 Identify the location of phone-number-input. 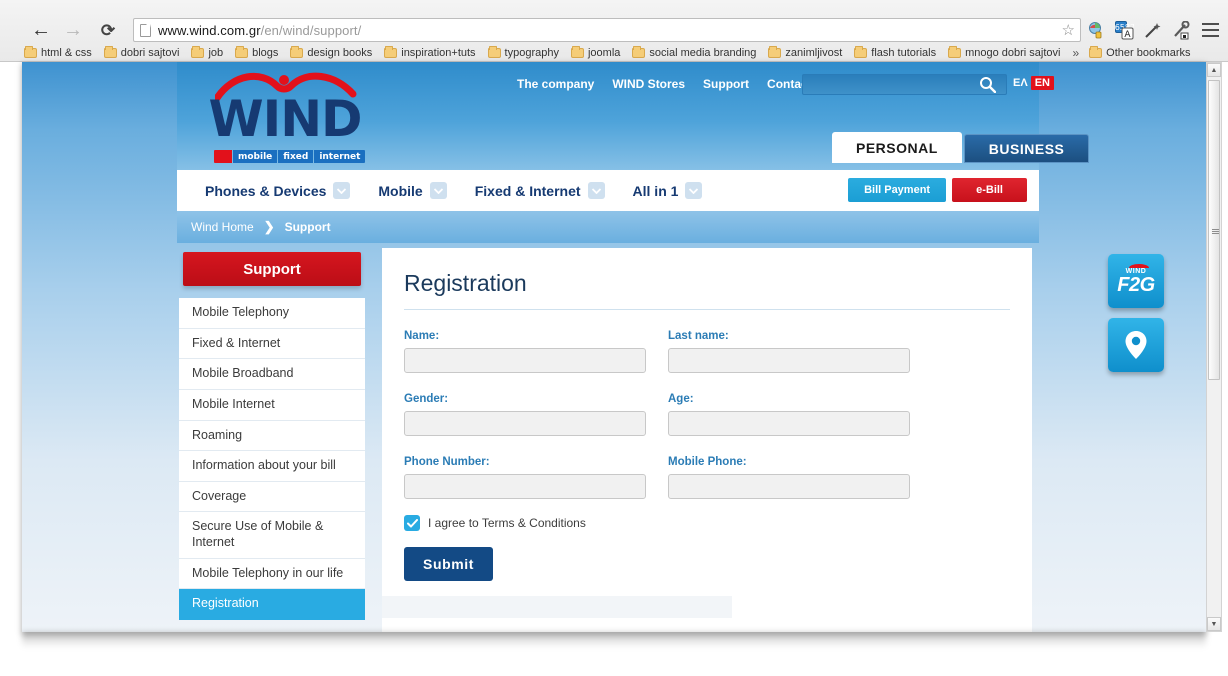
(525, 486).